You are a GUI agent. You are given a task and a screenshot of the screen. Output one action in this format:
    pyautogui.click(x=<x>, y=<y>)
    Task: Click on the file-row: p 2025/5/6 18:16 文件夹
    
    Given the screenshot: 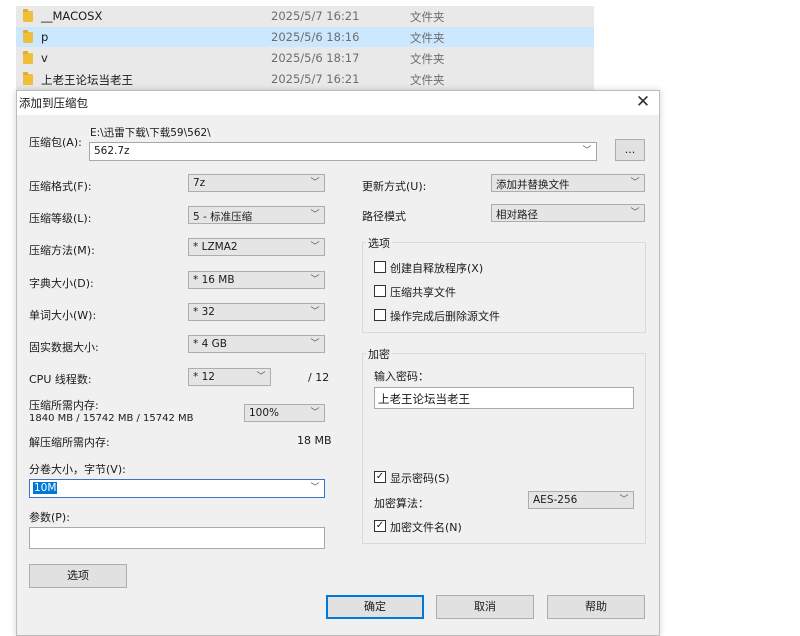 What is the action you would take?
    pyautogui.click(x=305, y=37)
    